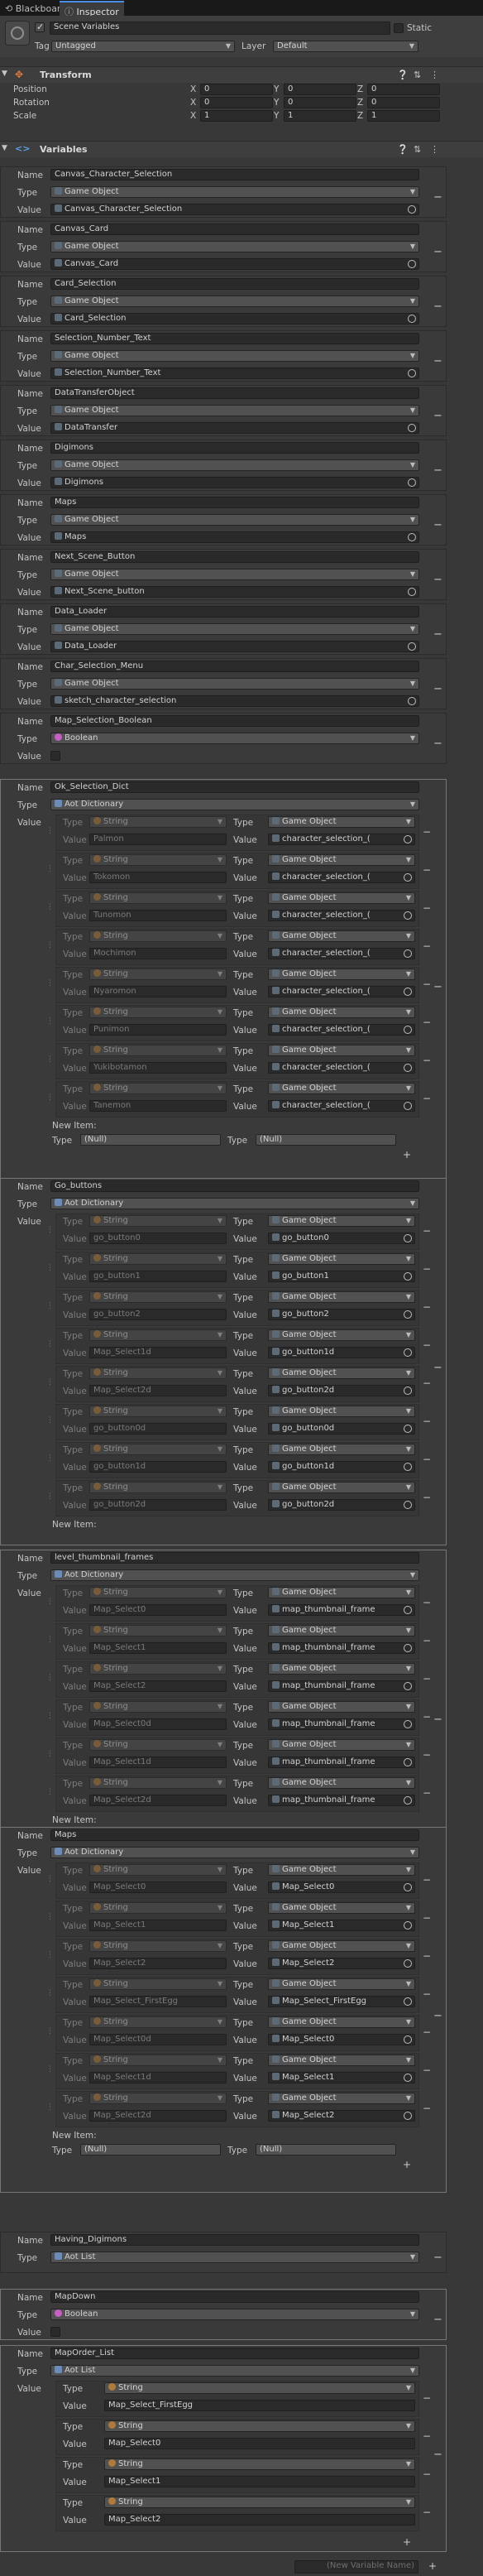 Image resolution: width=483 pixels, height=2576 pixels. Describe the element at coordinates (399, 28) in the screenshot. I see `static-checkbox` at that location.